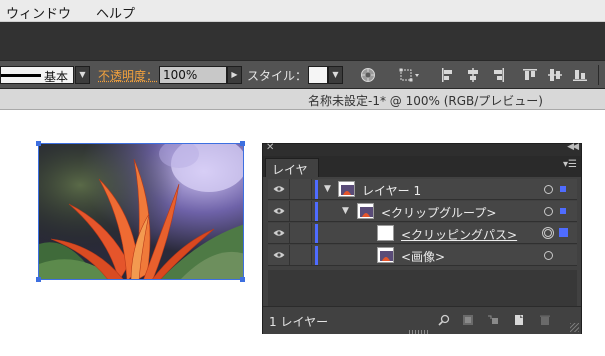 Image resolution: width=605 pixels, height=356 pixels. What do you see at coordinates (530, 75) in the screenshot?
I see `align-top-icon` at bounding box center [530, 75].